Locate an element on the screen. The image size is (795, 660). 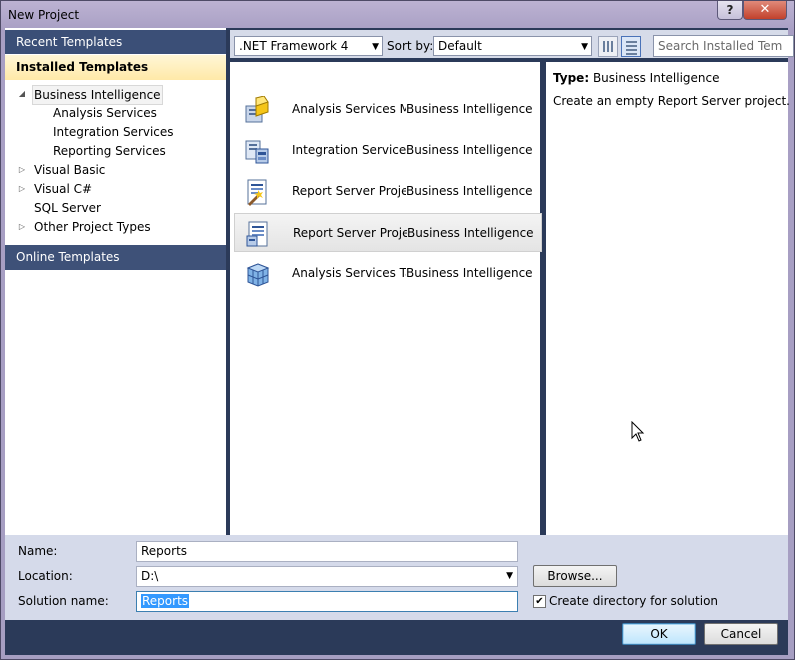
tabular-cube-icon is located at coordinates (258, 275).